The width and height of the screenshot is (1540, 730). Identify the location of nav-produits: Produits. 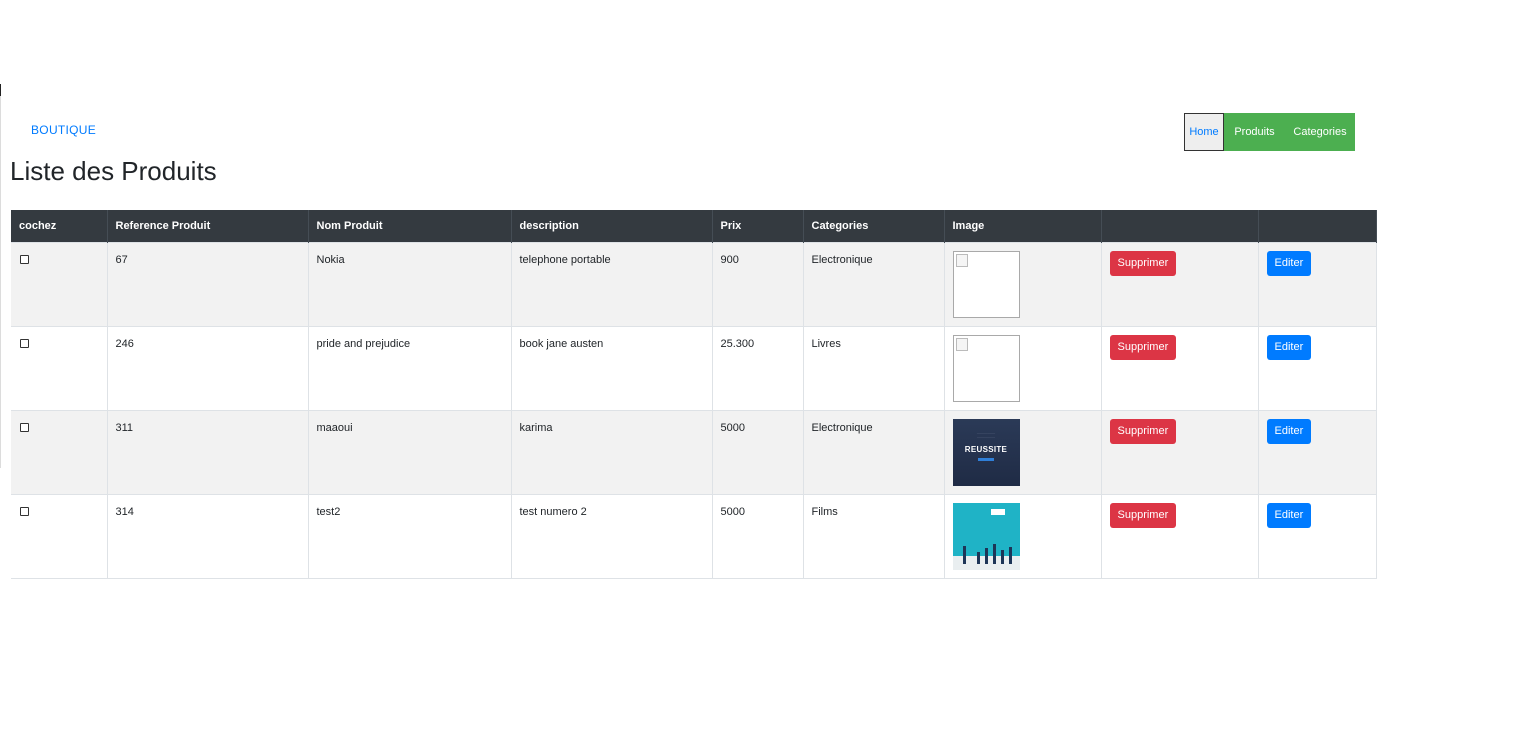
(1254, 132).